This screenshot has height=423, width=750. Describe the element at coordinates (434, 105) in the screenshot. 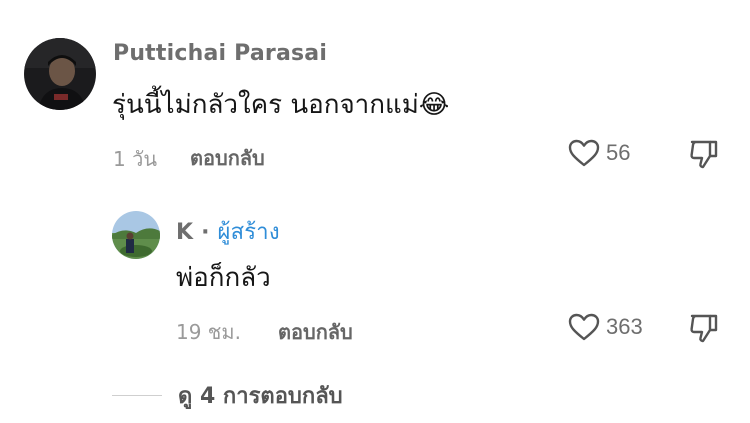

I see `laughing-emoji-icon: 😂` at that location.